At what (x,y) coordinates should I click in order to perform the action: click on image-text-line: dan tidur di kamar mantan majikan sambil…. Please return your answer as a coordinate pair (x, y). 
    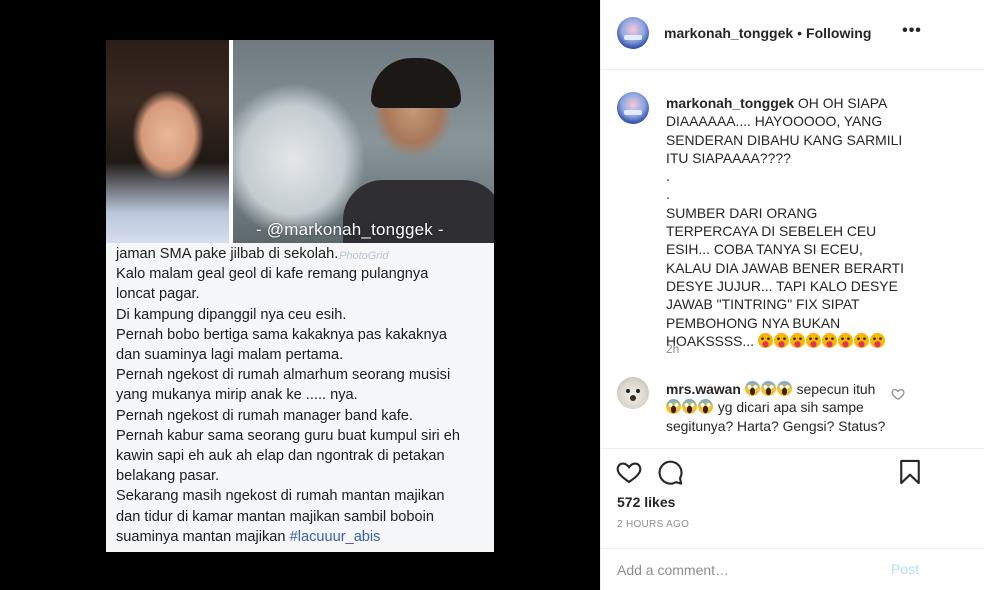
    Looking at the image, I should click on (275, 516).